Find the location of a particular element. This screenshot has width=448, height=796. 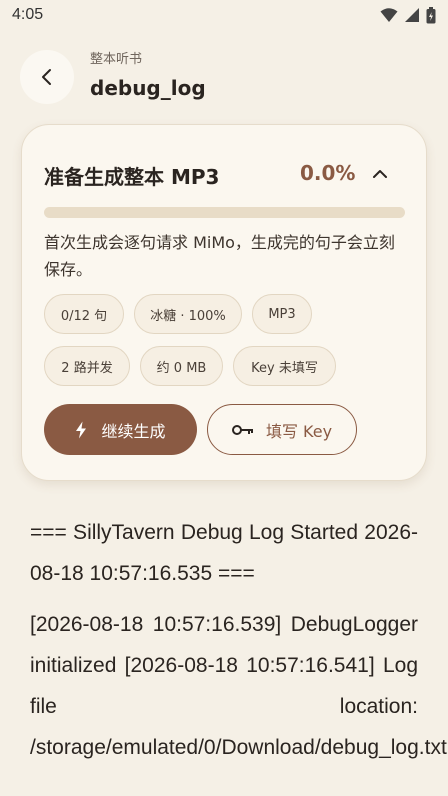

page-title: debug_log is located at coordinates (148, 88).